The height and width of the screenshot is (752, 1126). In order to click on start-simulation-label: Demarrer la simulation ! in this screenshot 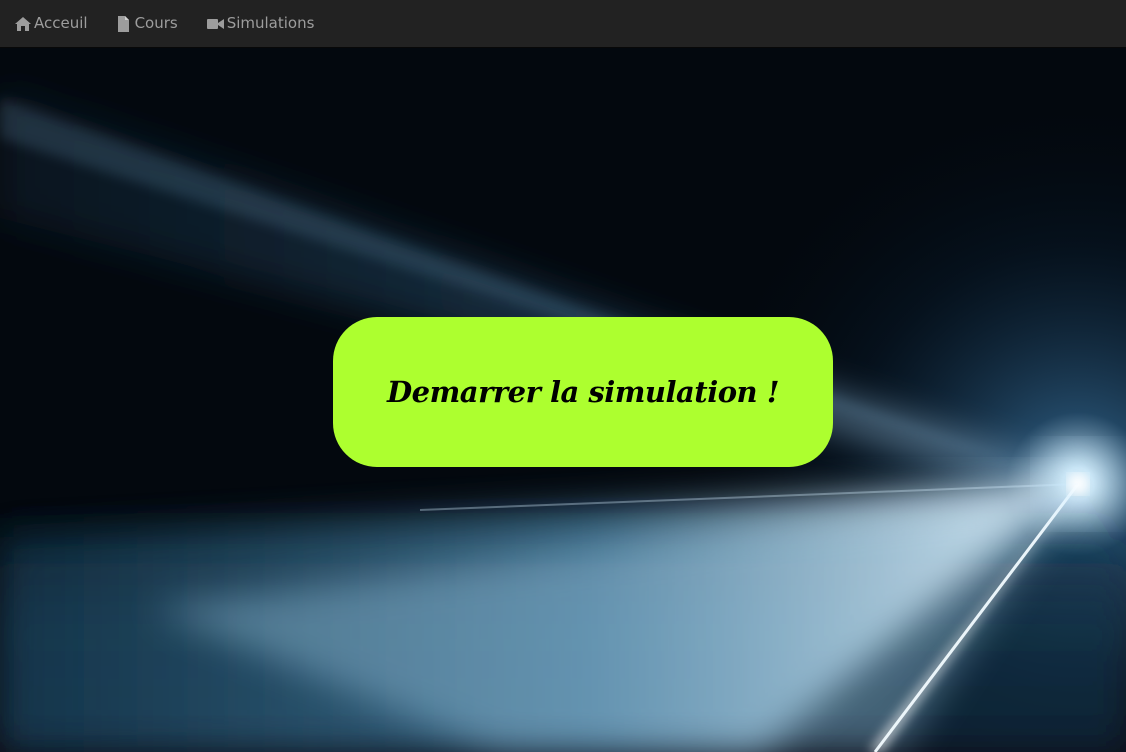, I will do `click(583, 392)`.